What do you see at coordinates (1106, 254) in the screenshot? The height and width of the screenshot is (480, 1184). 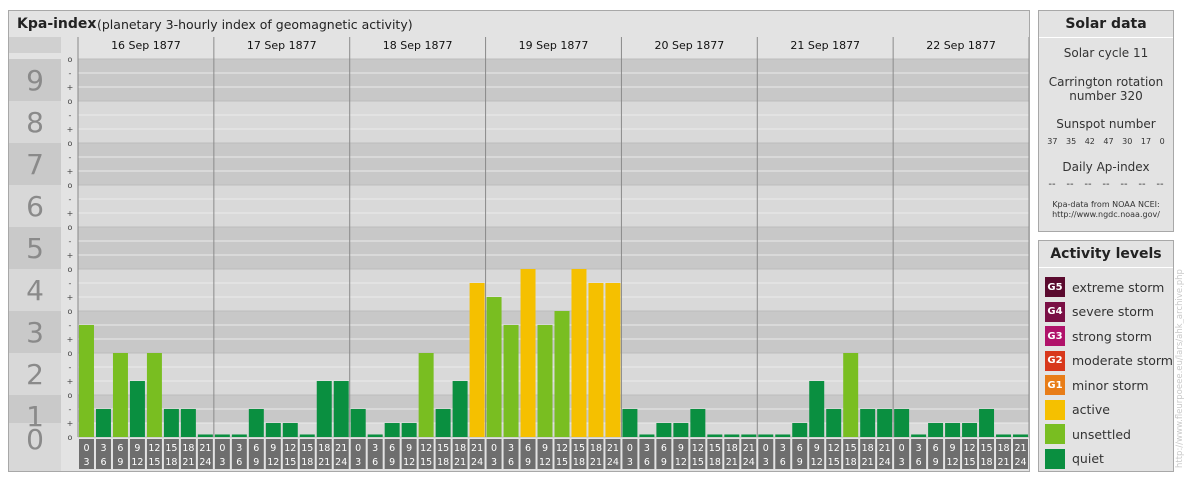 I see `activity-levels-title: Activity levels` at bounding box center [1106, 254].